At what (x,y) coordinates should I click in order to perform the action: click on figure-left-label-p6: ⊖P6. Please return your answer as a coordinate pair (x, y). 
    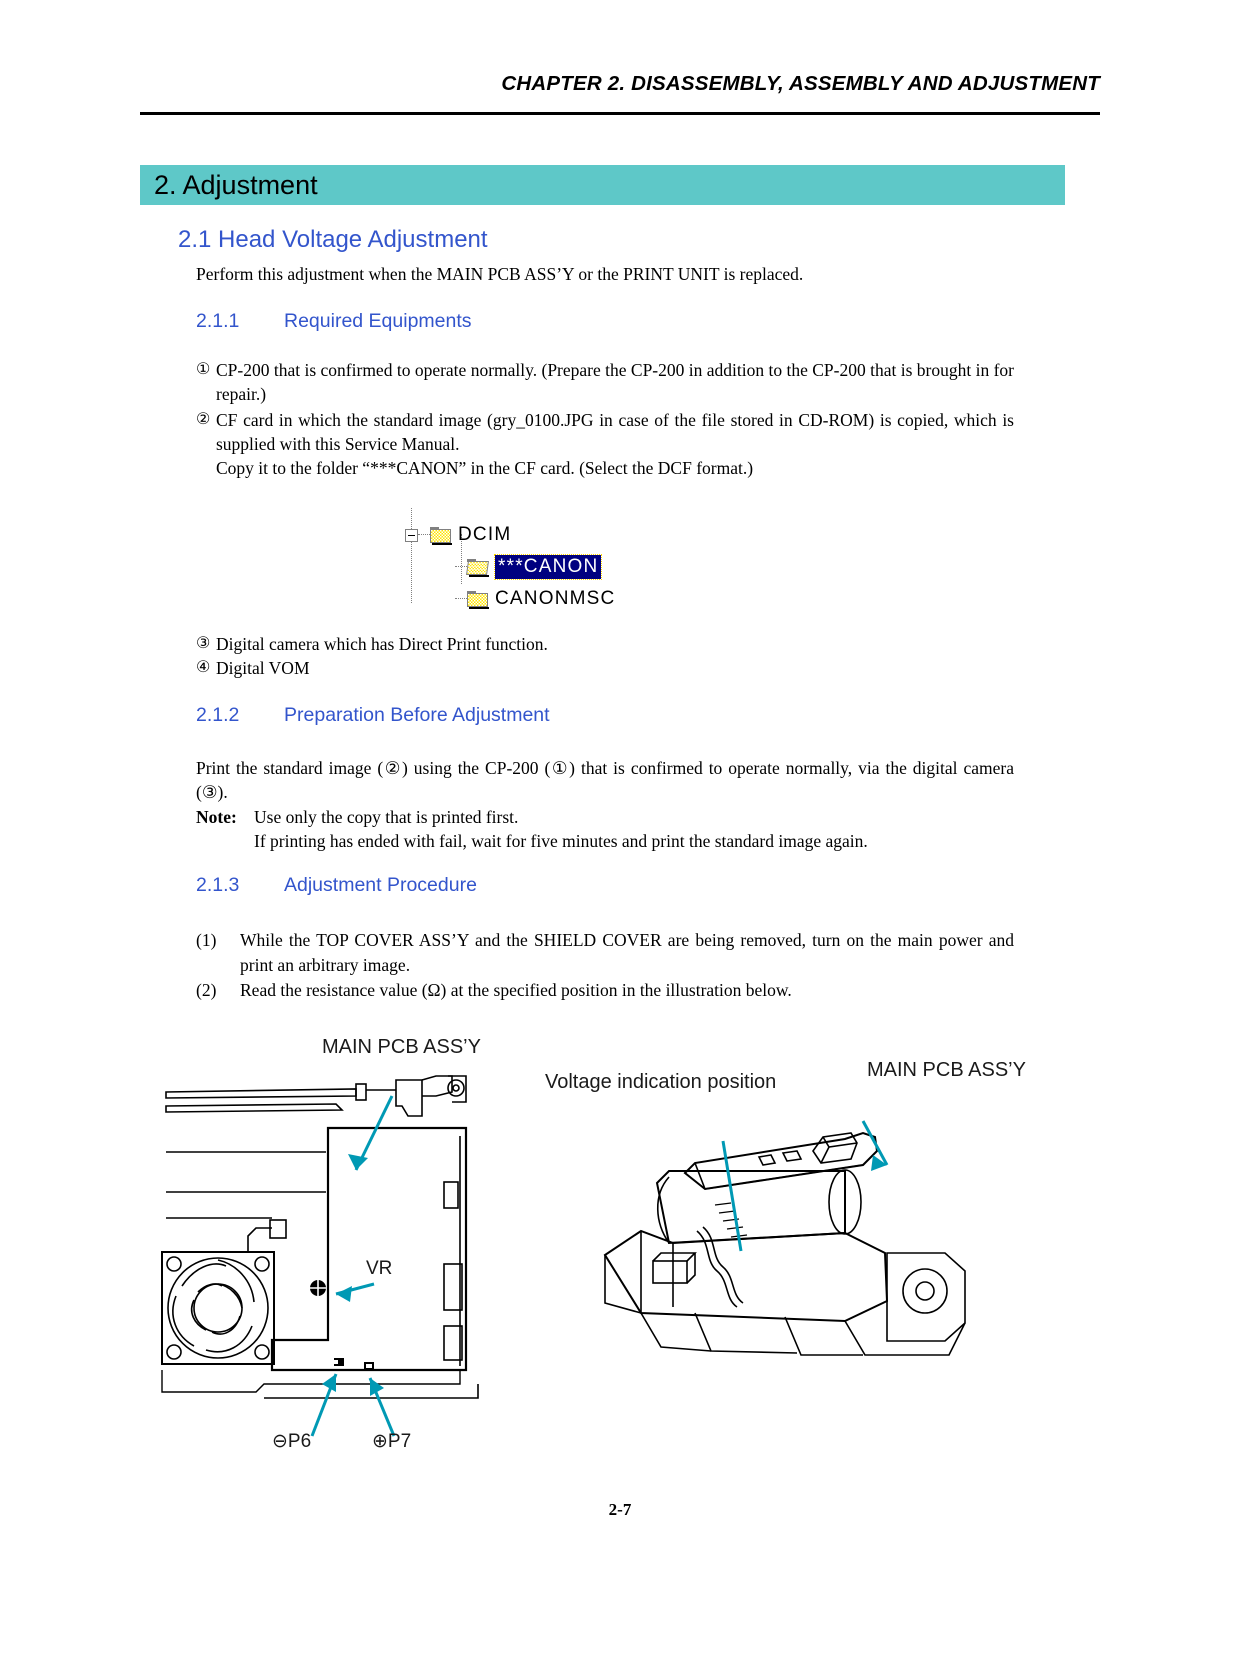
    Looking at the image, I should click on (291, 1441).